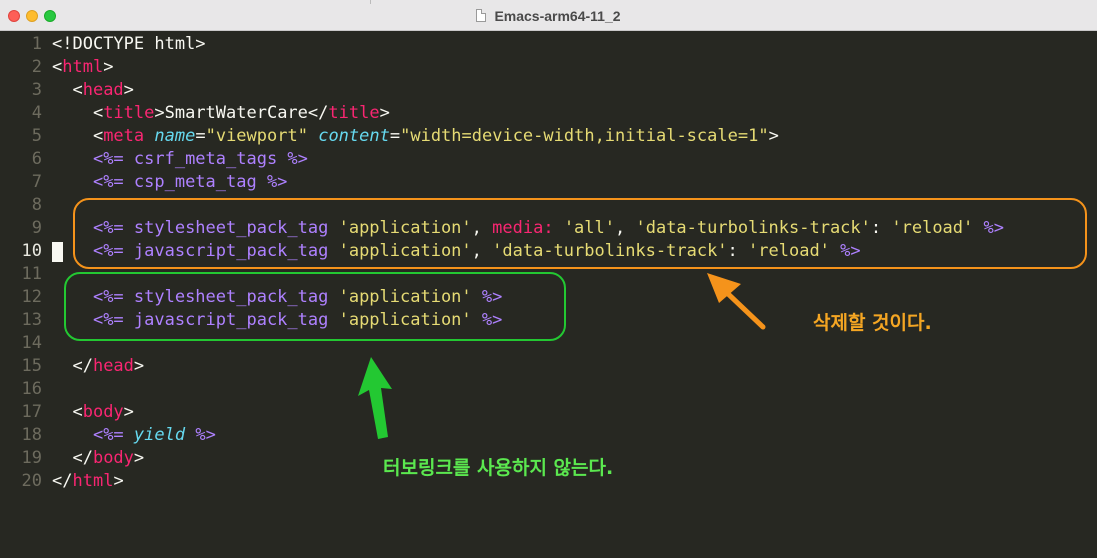  I want to click on code-line: 20 </html>, so click(62, 481).